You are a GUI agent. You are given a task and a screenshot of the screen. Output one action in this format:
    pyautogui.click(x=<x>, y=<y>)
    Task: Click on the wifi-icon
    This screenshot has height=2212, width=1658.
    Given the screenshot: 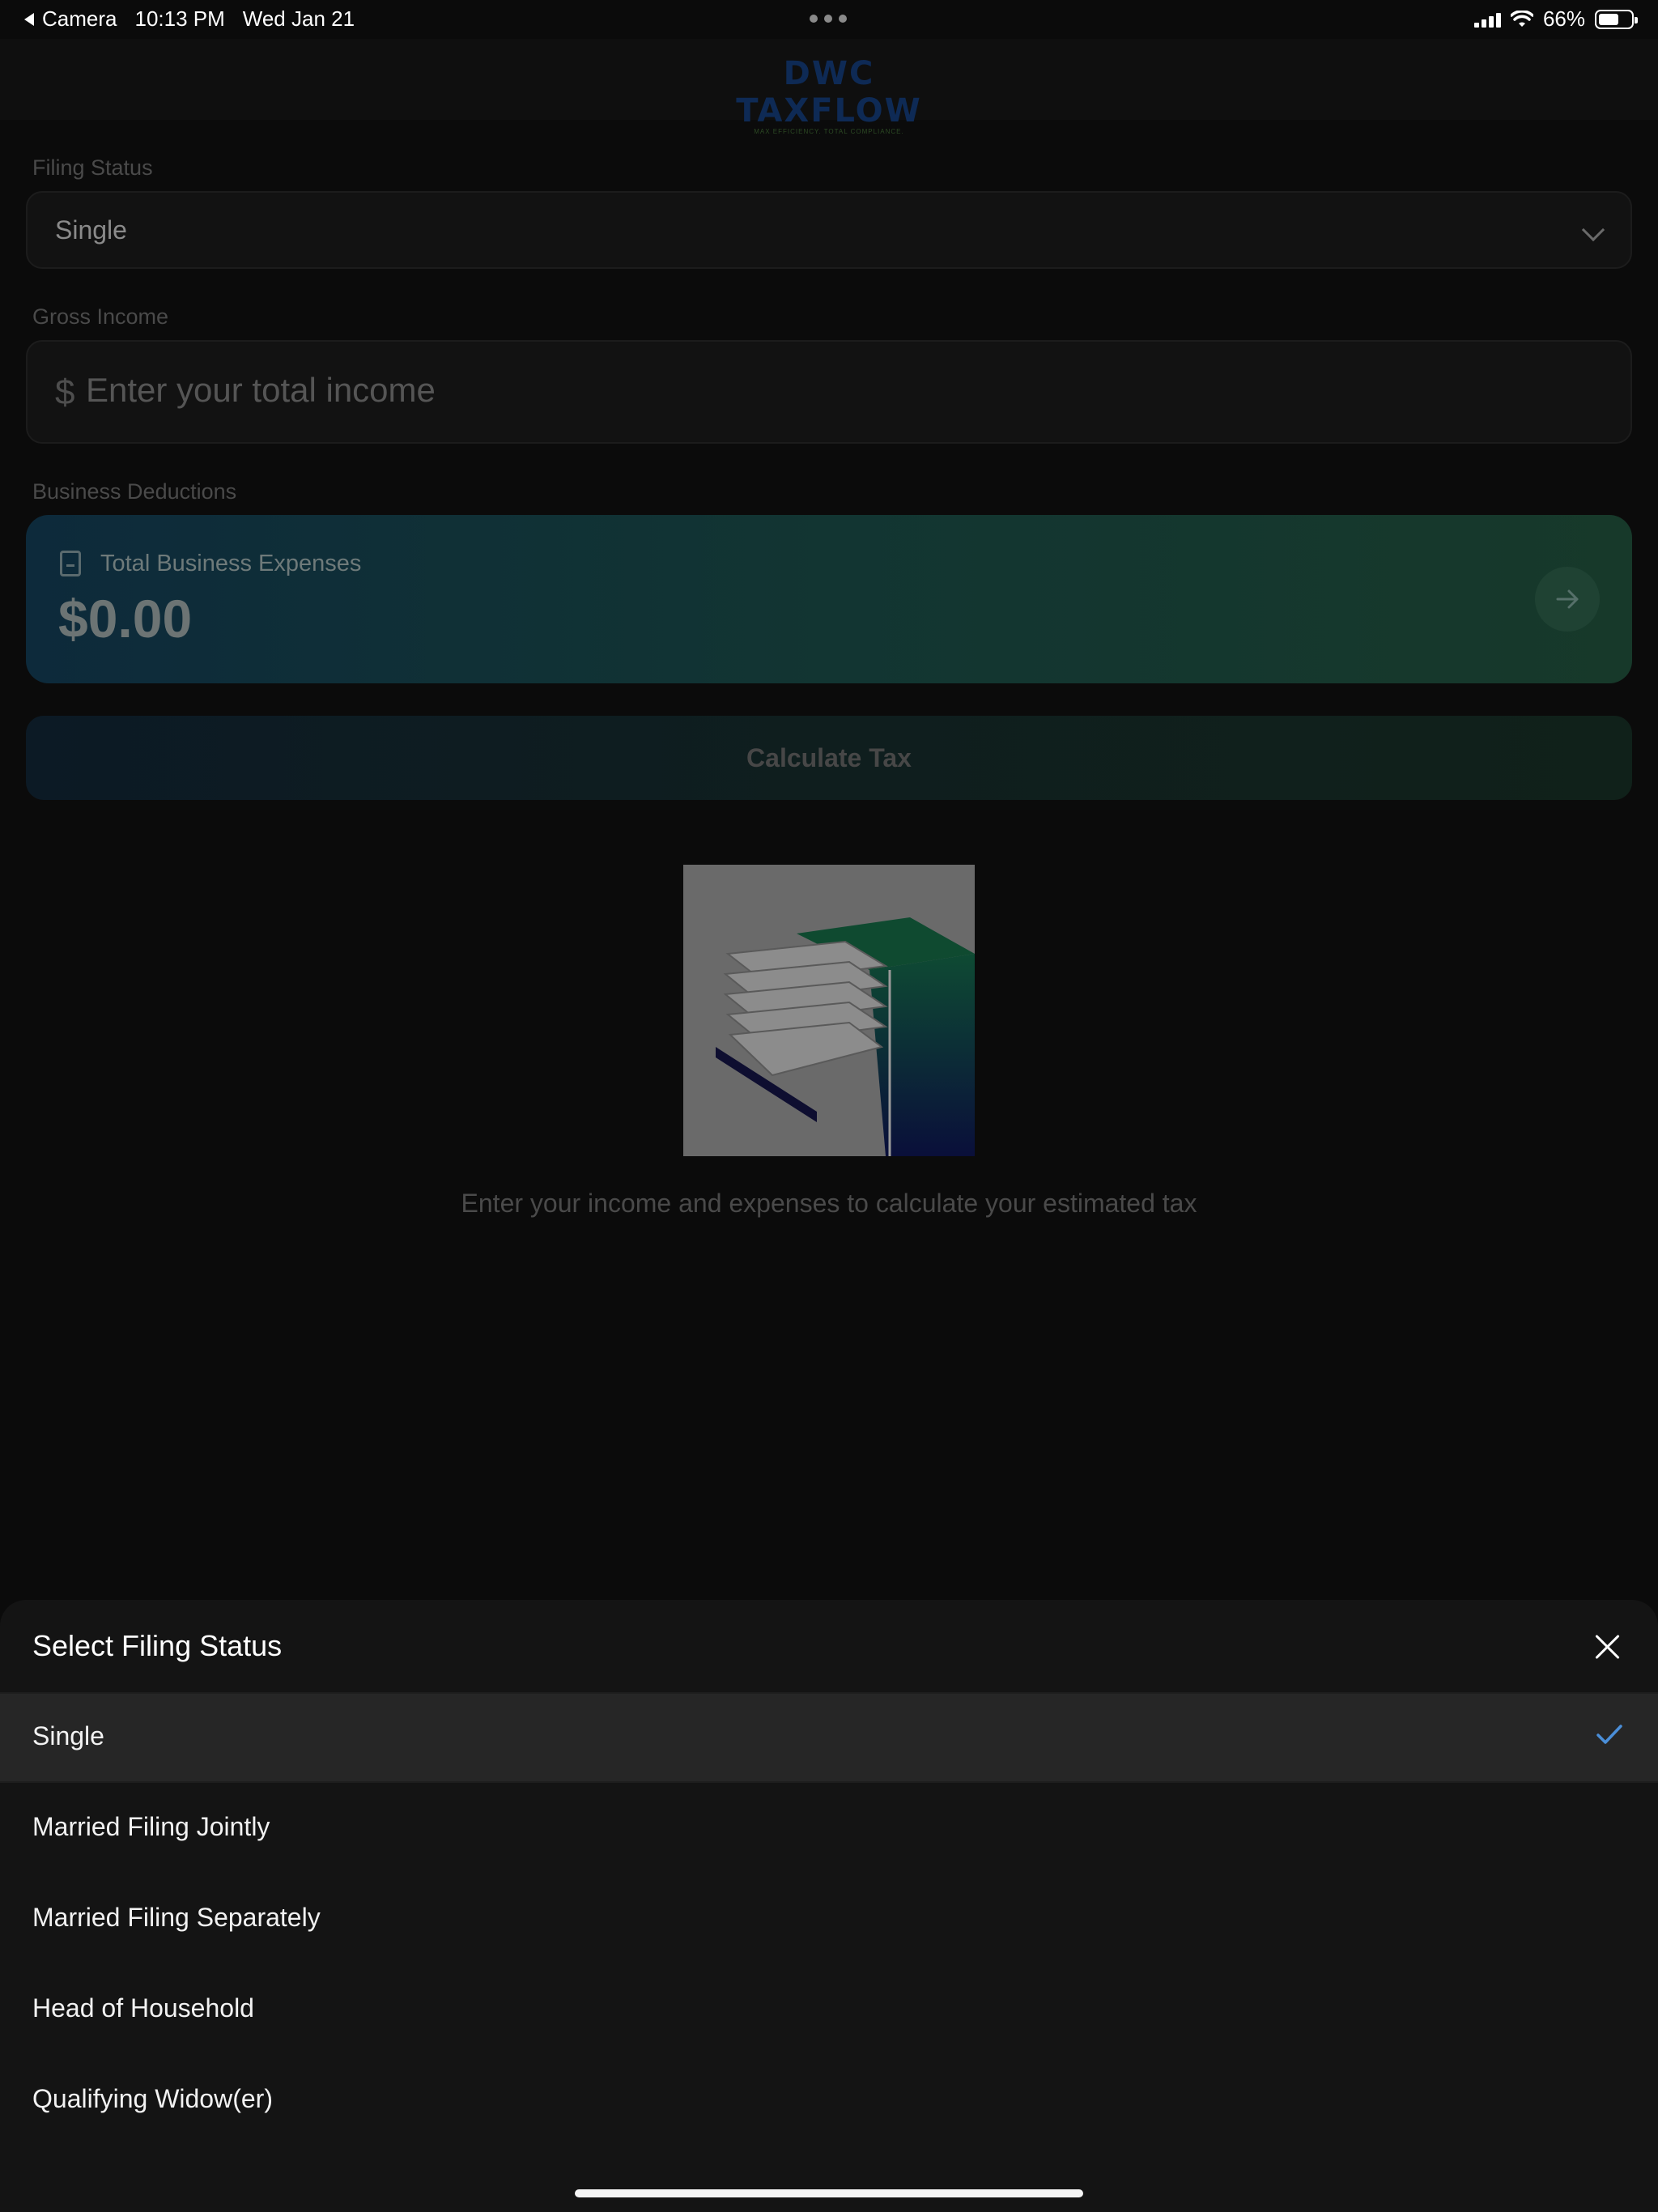 What is the action you would take?
    pyautogui.click(x=1521, y=19)
    